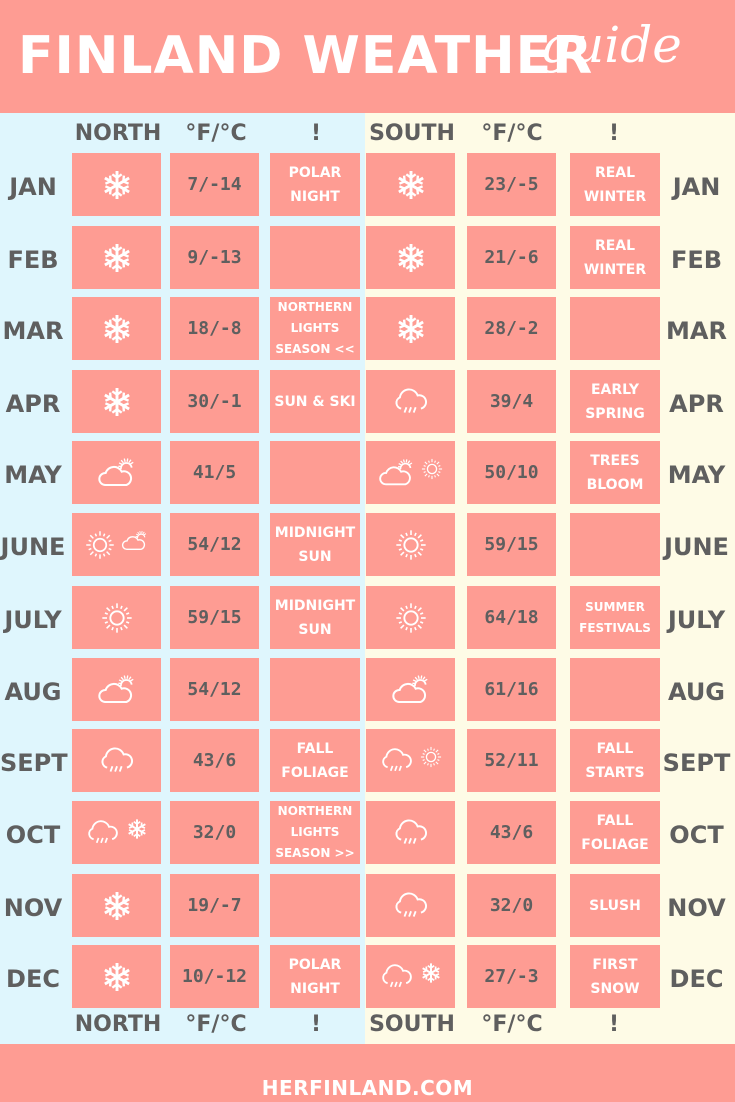 Image resolution: width=735 pixels, height=1102 pixels. I want to click on south-temperature-cell: 52/11, so click(511, 760).